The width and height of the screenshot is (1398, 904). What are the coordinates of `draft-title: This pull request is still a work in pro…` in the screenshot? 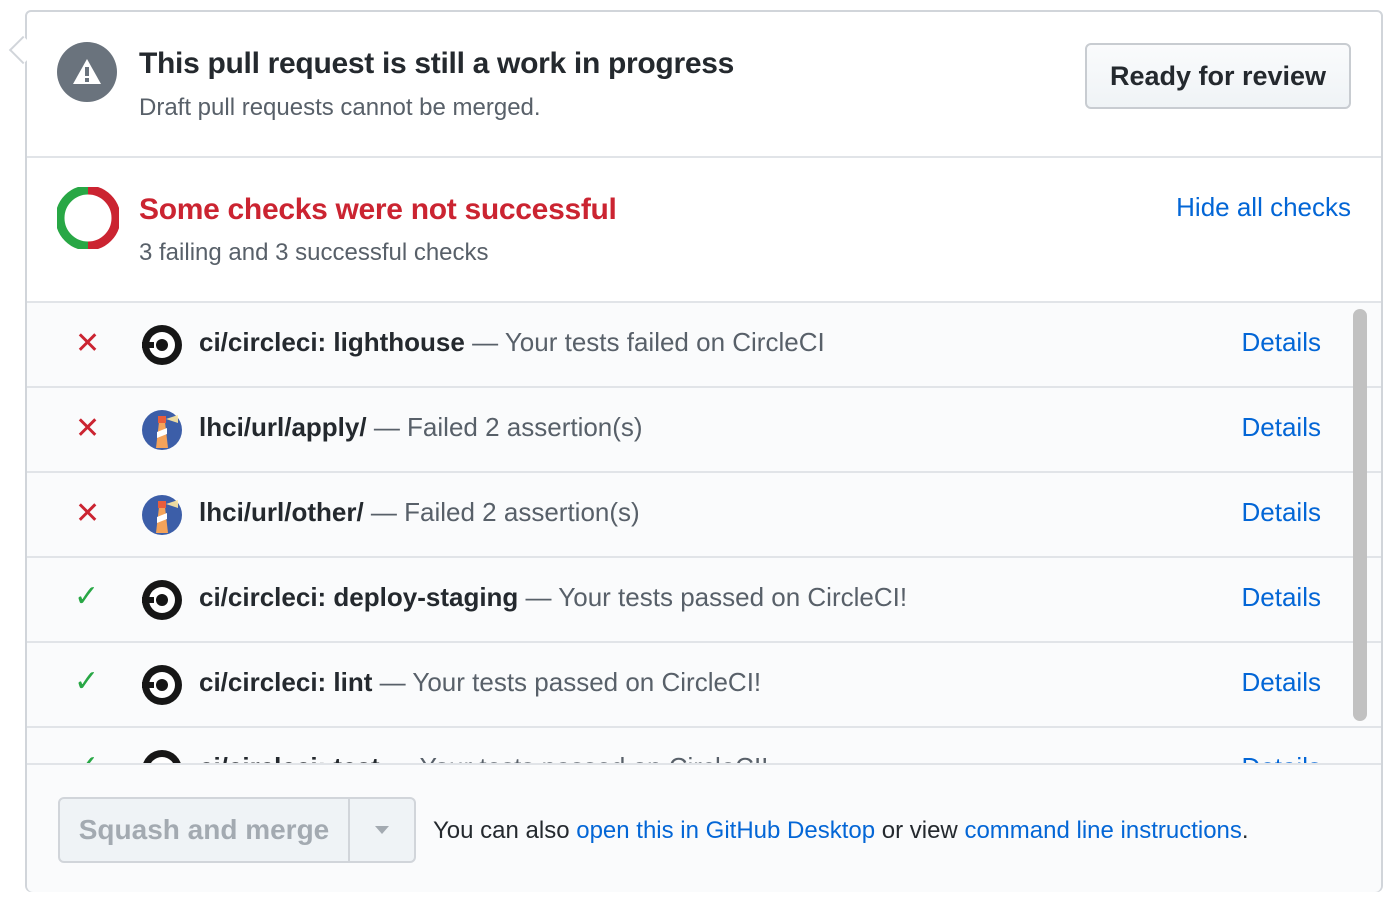 It's located at (436, 63).